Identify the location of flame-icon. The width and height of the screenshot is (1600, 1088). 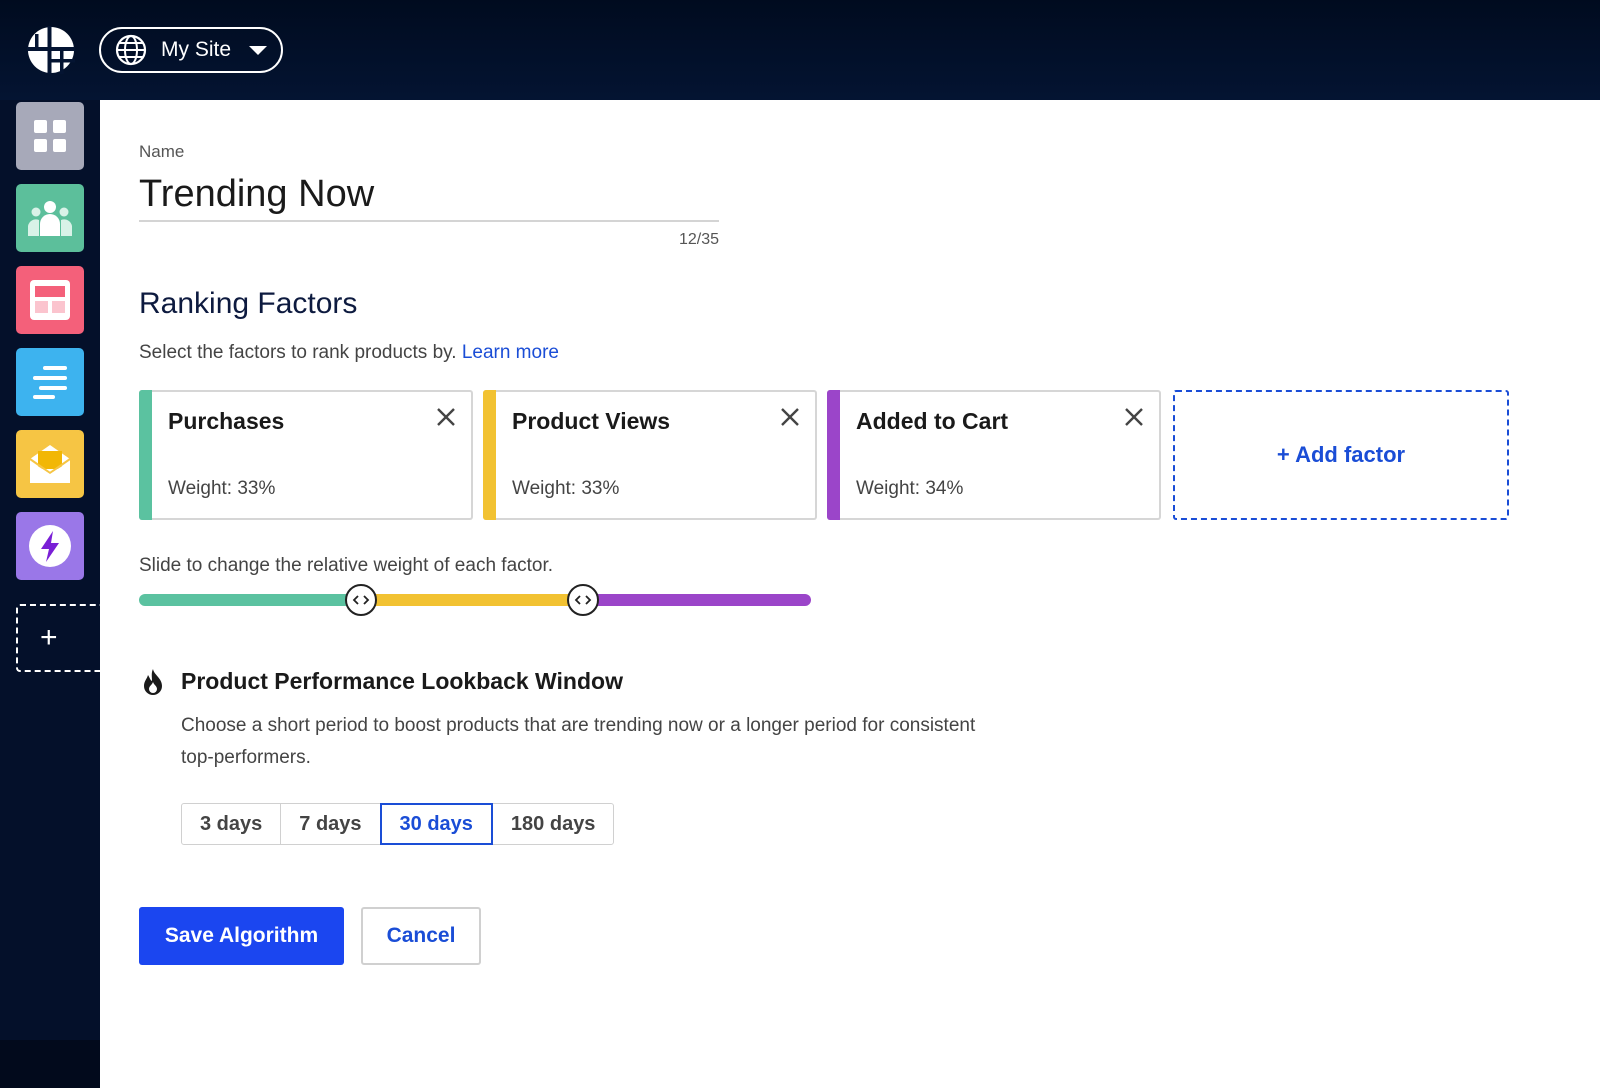
(153, 682).